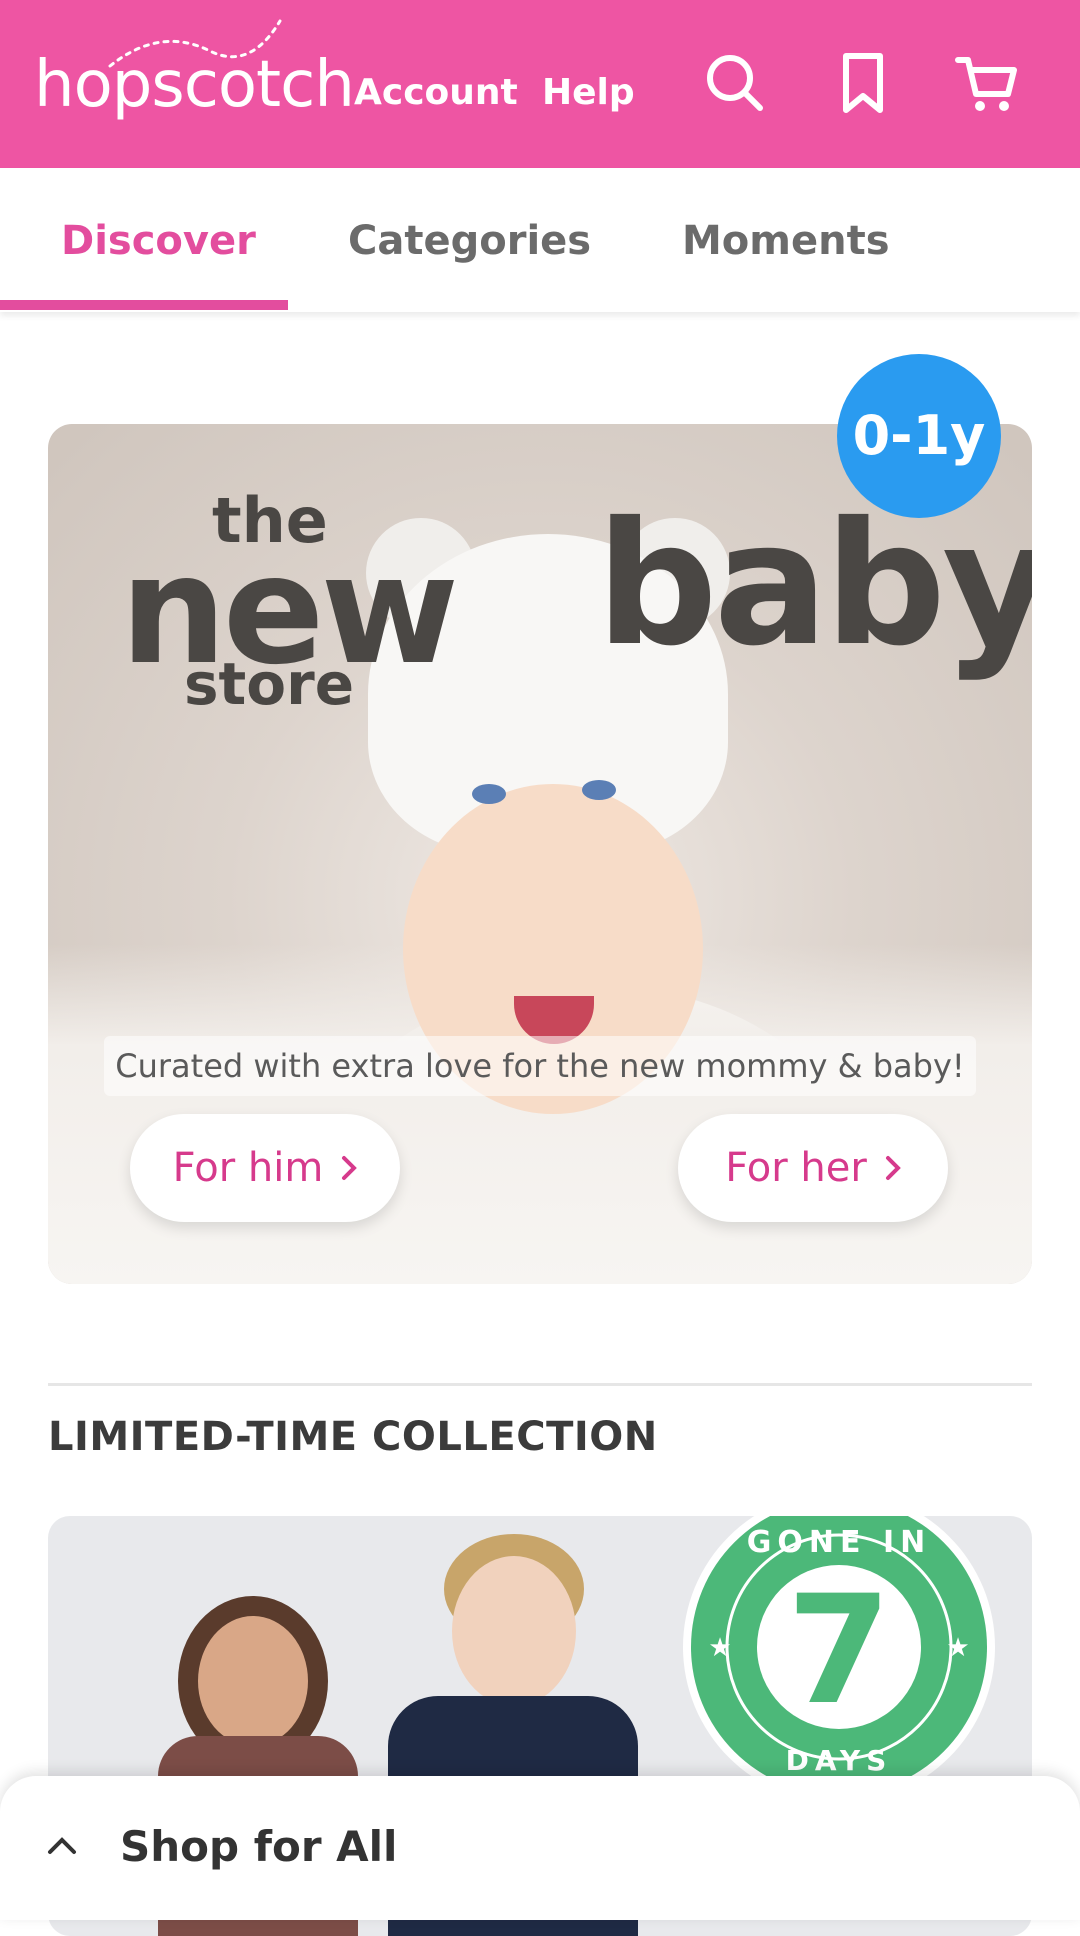 Image resolution: width=1080 pixels, height=1936 pixels. I want to click on section-divider, so click(540, 1384).